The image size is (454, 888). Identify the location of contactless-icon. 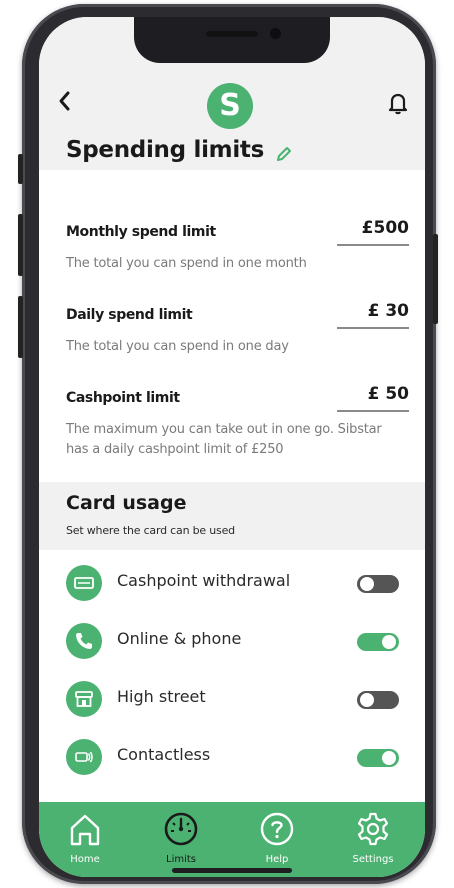
(84, 757).